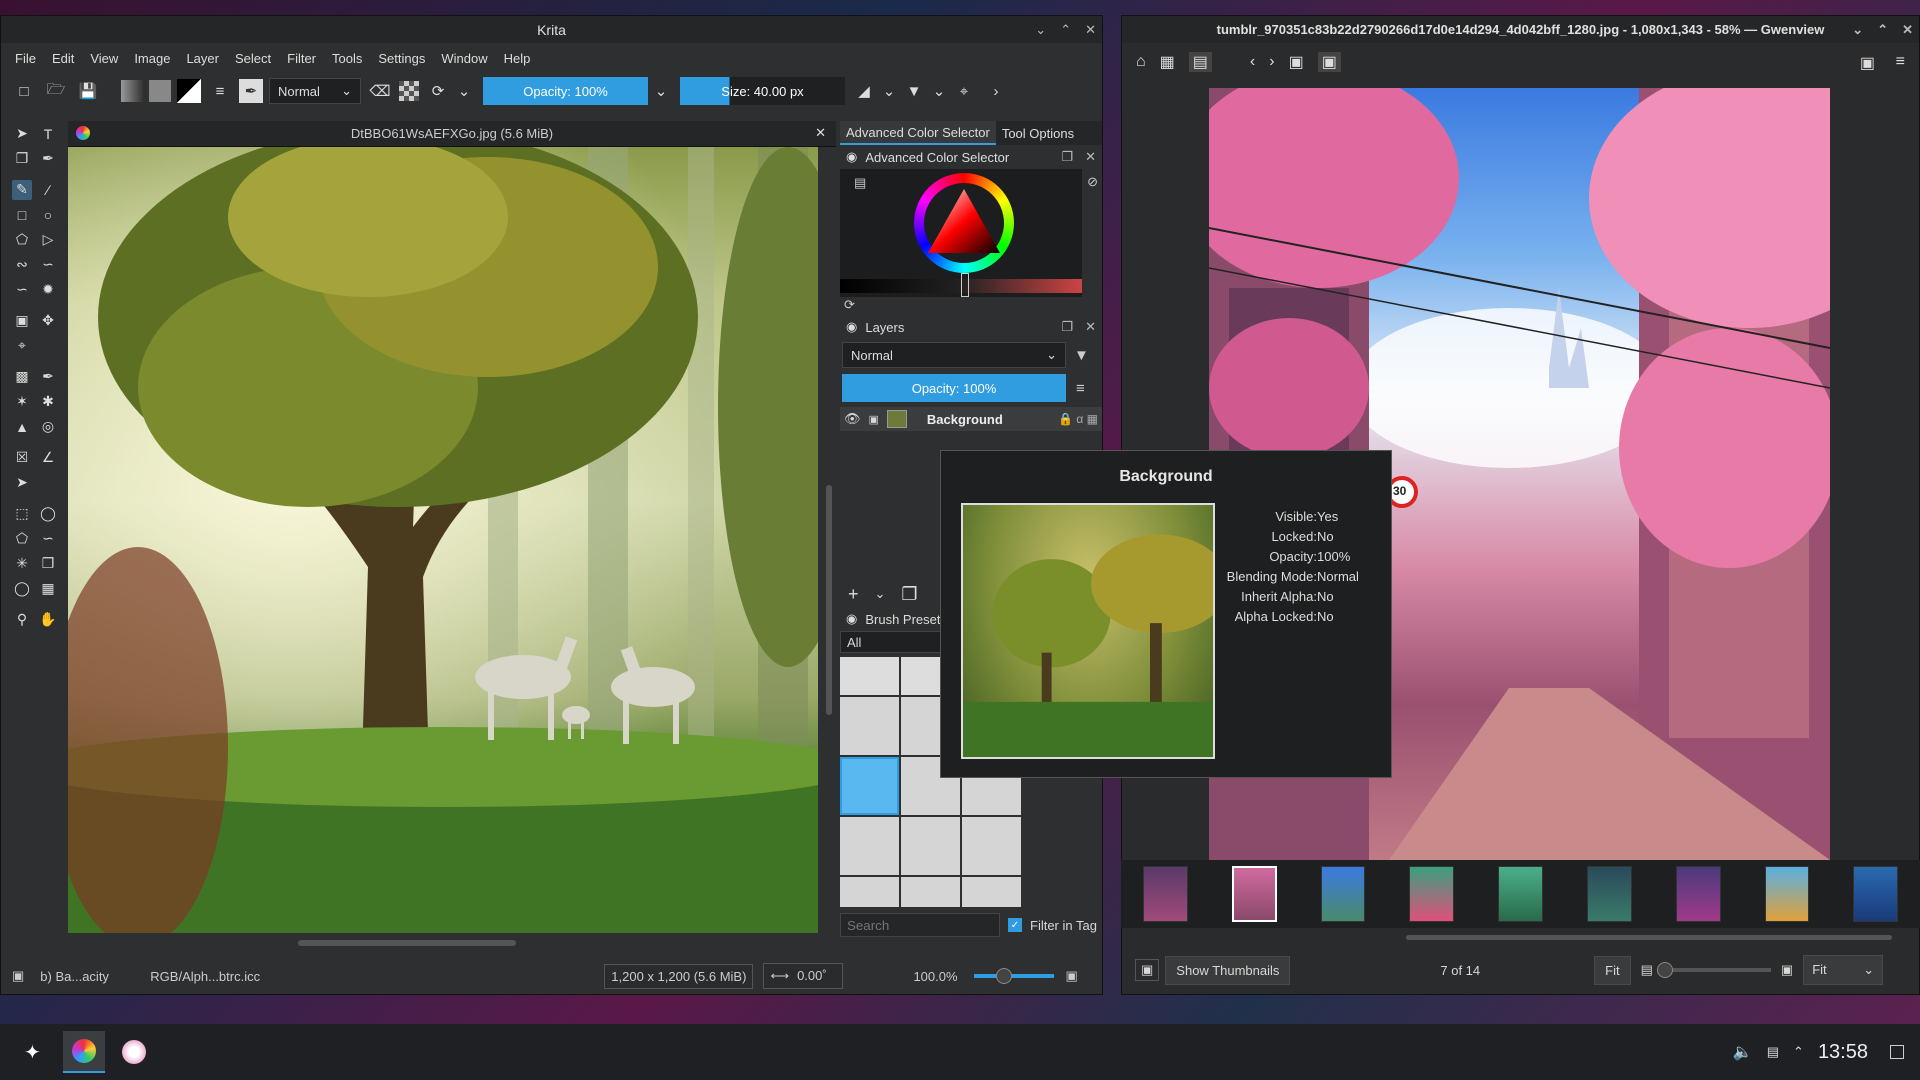 The image size is (1920, 1080). Describe the element at coordinates (852, 419) in the screenshot. I see `visibility-eye-icon: 👁` at that location.